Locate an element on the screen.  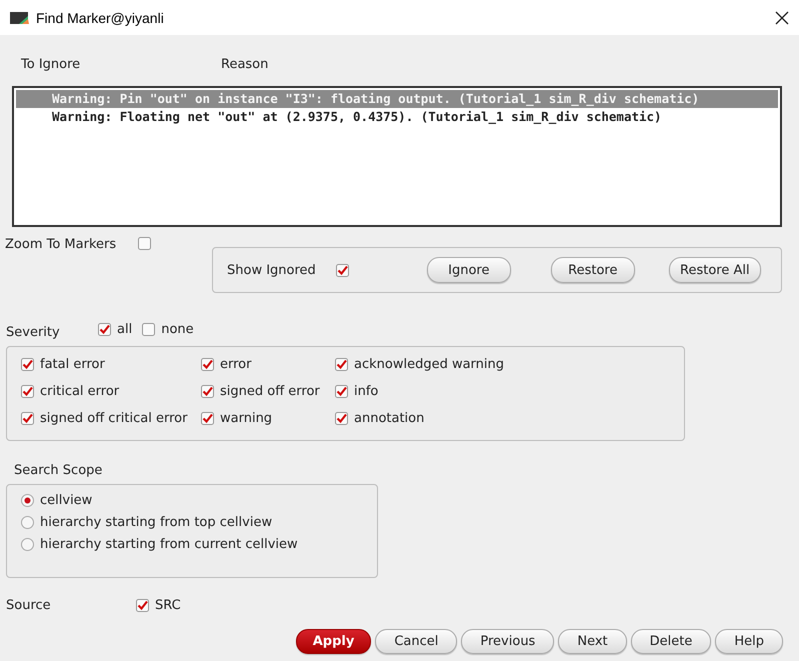
checkbox-label: critical error is located at coordinates (80, 391).